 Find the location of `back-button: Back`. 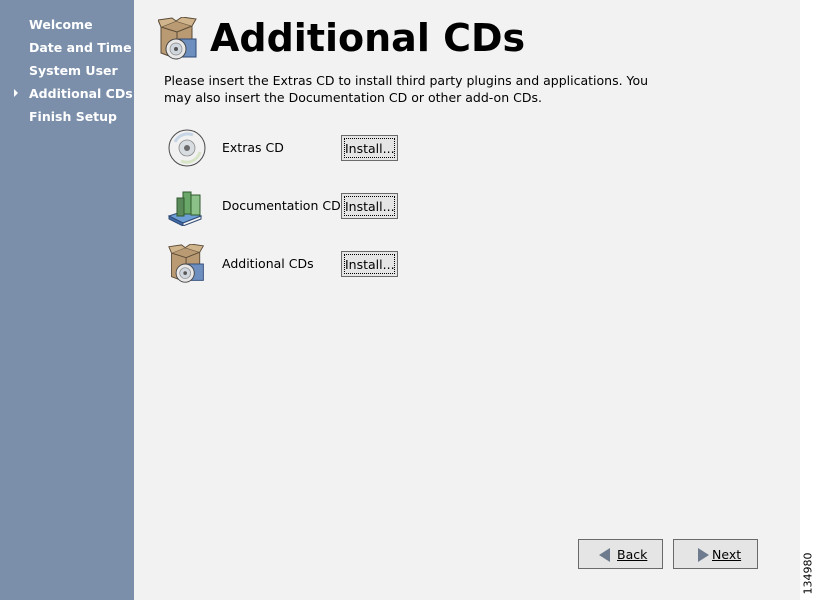

back-button: Back is located at coordinates (620, 554).